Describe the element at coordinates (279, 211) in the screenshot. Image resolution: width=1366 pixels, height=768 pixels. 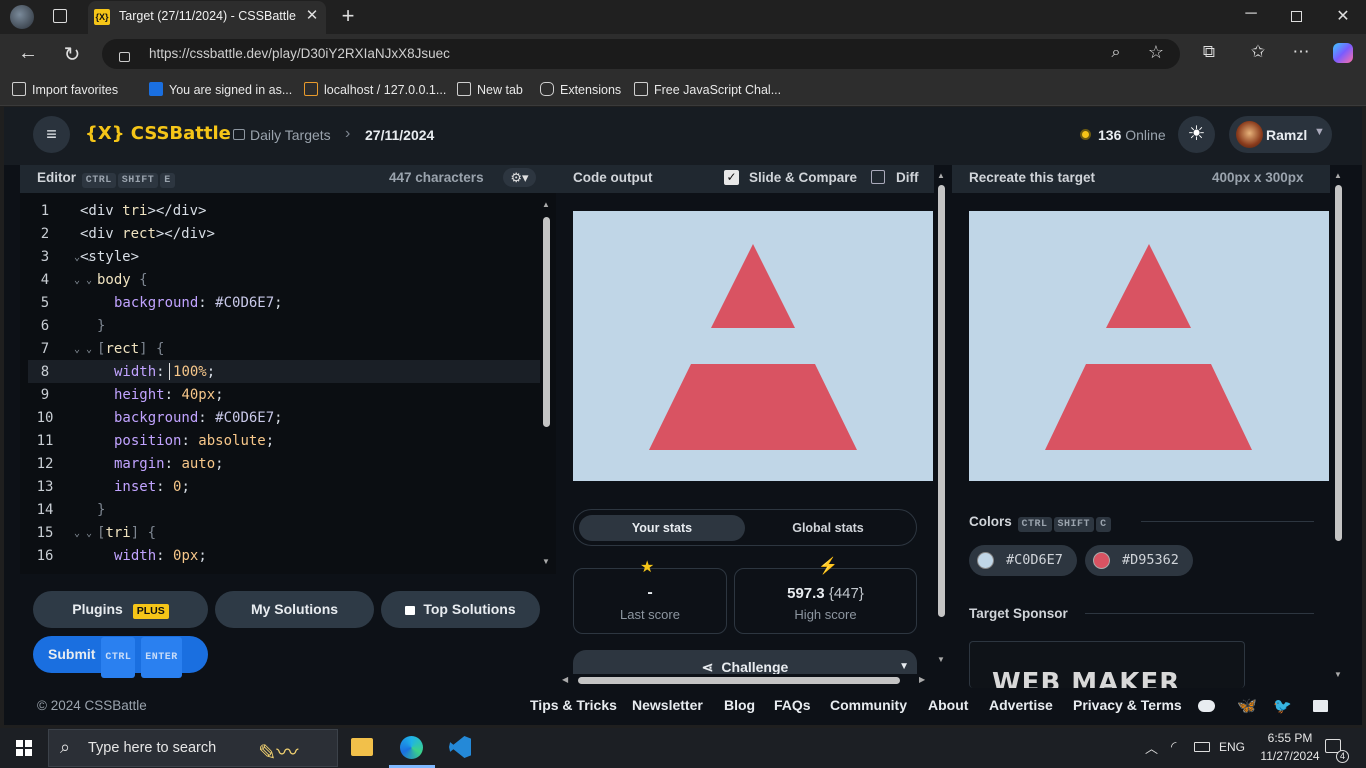
I see `code-line: 1 <div tri></div>` at that location.